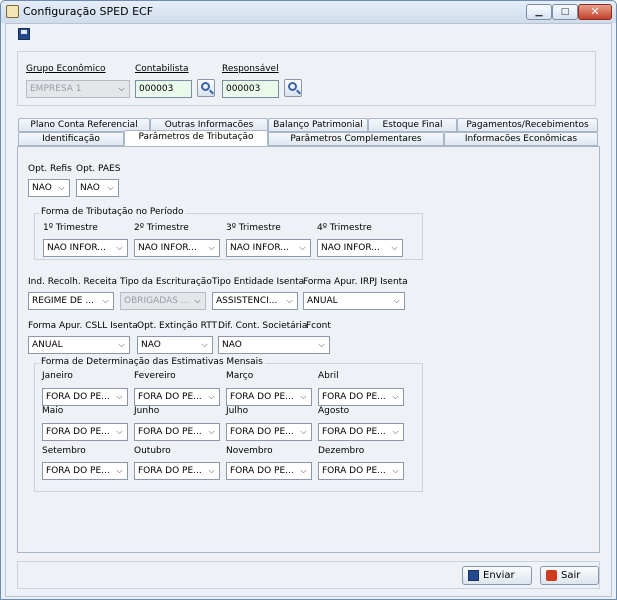  What do you see at coordinates (175, 345) in the screenshot?
I see `opt-rtt-select: NAO ⌵` at bounding box center [175, 345].